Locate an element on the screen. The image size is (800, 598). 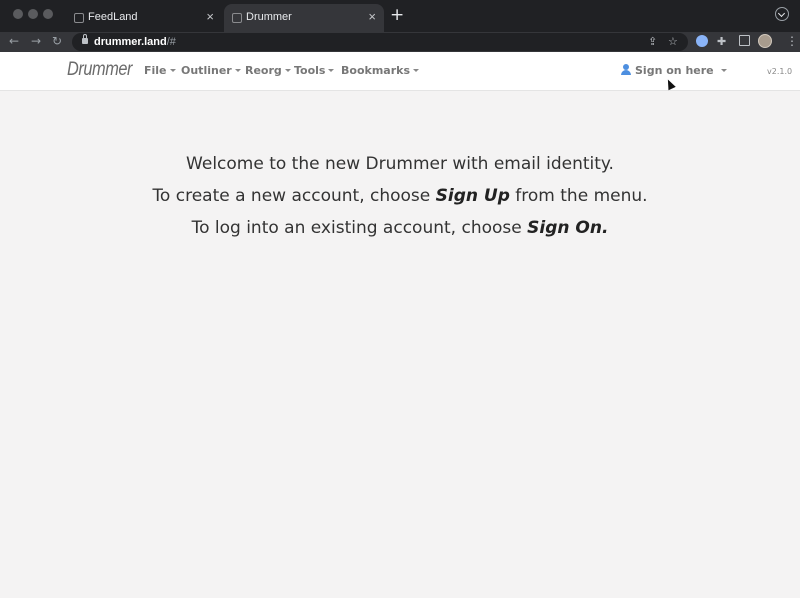
share-icon: ⇪ is located at coordinates (652, 41).